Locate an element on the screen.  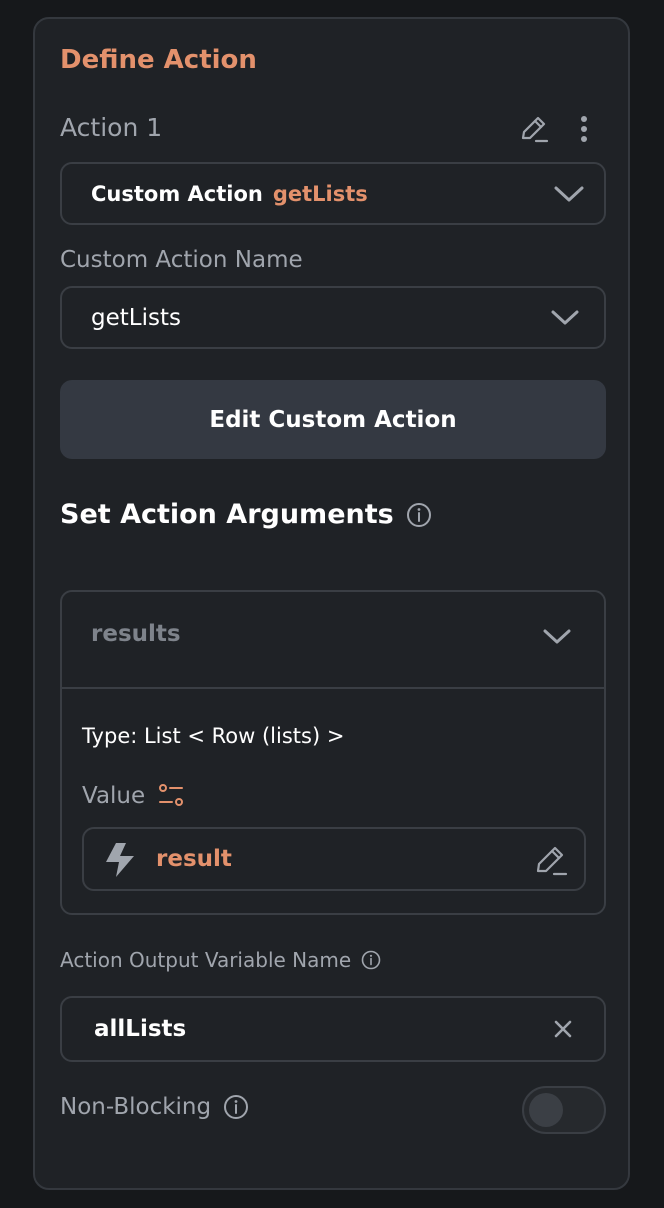
lightning-icon is located at coordinates (120, 860).